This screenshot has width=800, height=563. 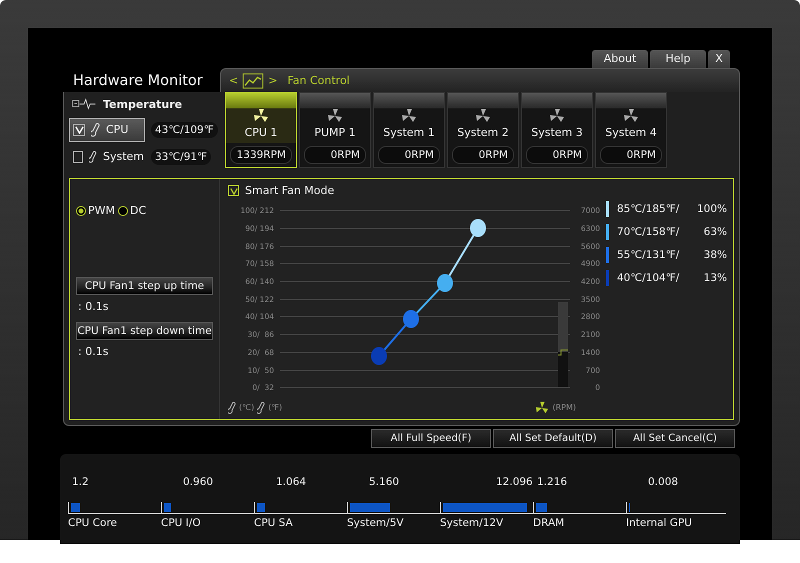 I want to click on voltage-label: DRAM, so click(x=549, y=523).